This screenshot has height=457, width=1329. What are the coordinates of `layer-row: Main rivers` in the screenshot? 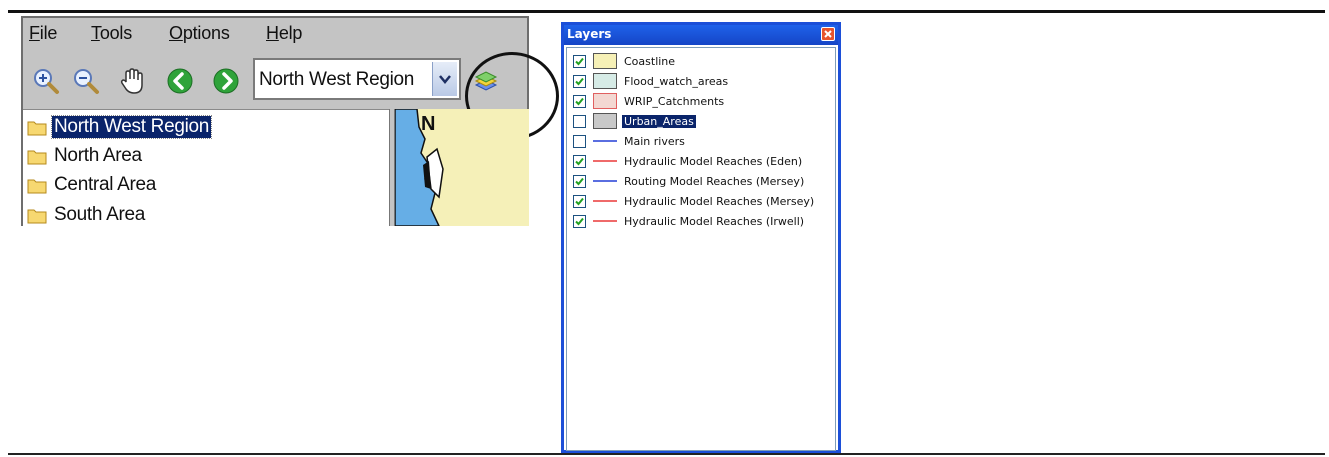 It's located at (630, 141).